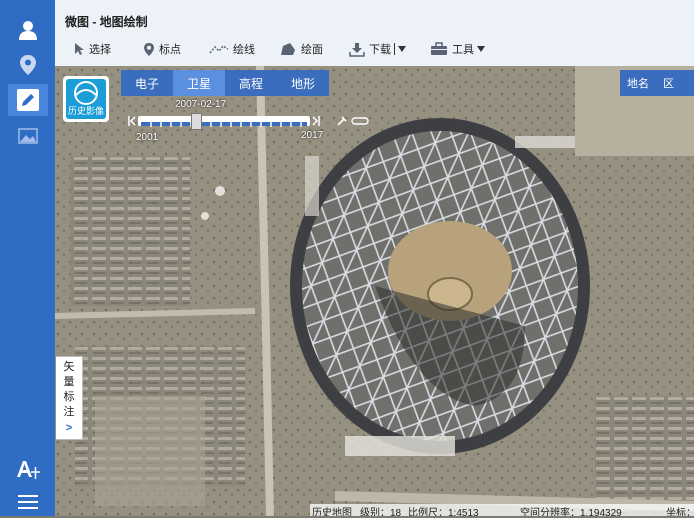 The image size is (694, 518). What do you see at coordinates (668, 83) in the screenshot?
I see `layer-district: 区` at bounding box center [668, 83].